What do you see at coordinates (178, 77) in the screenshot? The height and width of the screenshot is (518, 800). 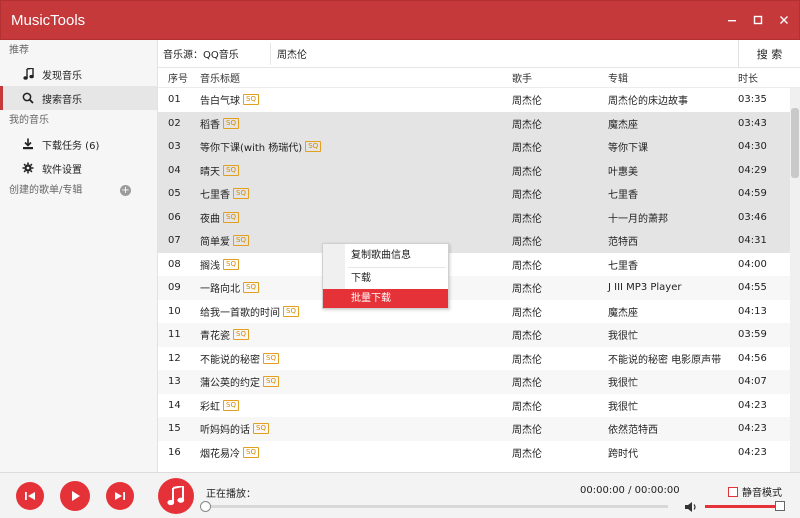 I see `column-header-number: 序号` at bounding box center [178, 77].